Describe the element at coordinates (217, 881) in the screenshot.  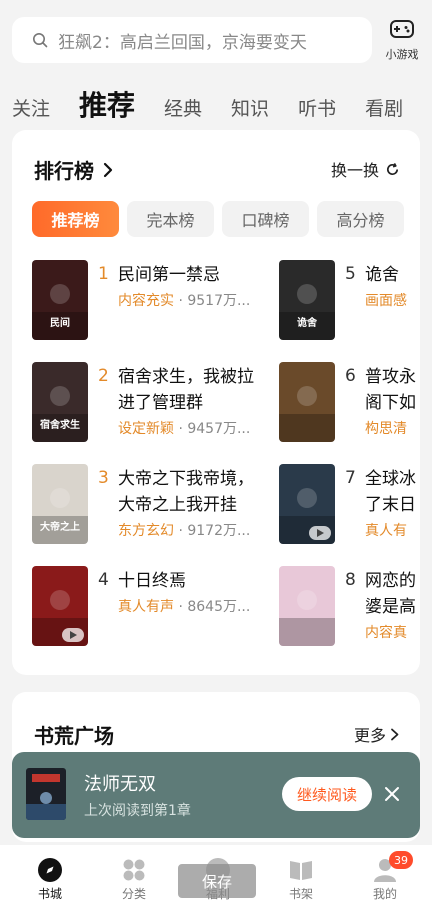
I see `save-button: 保存` at that location.